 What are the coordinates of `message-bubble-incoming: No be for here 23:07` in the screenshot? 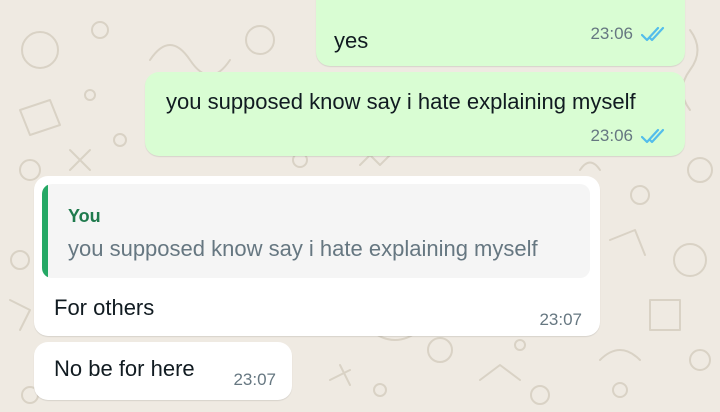 It's located at (163, 371).